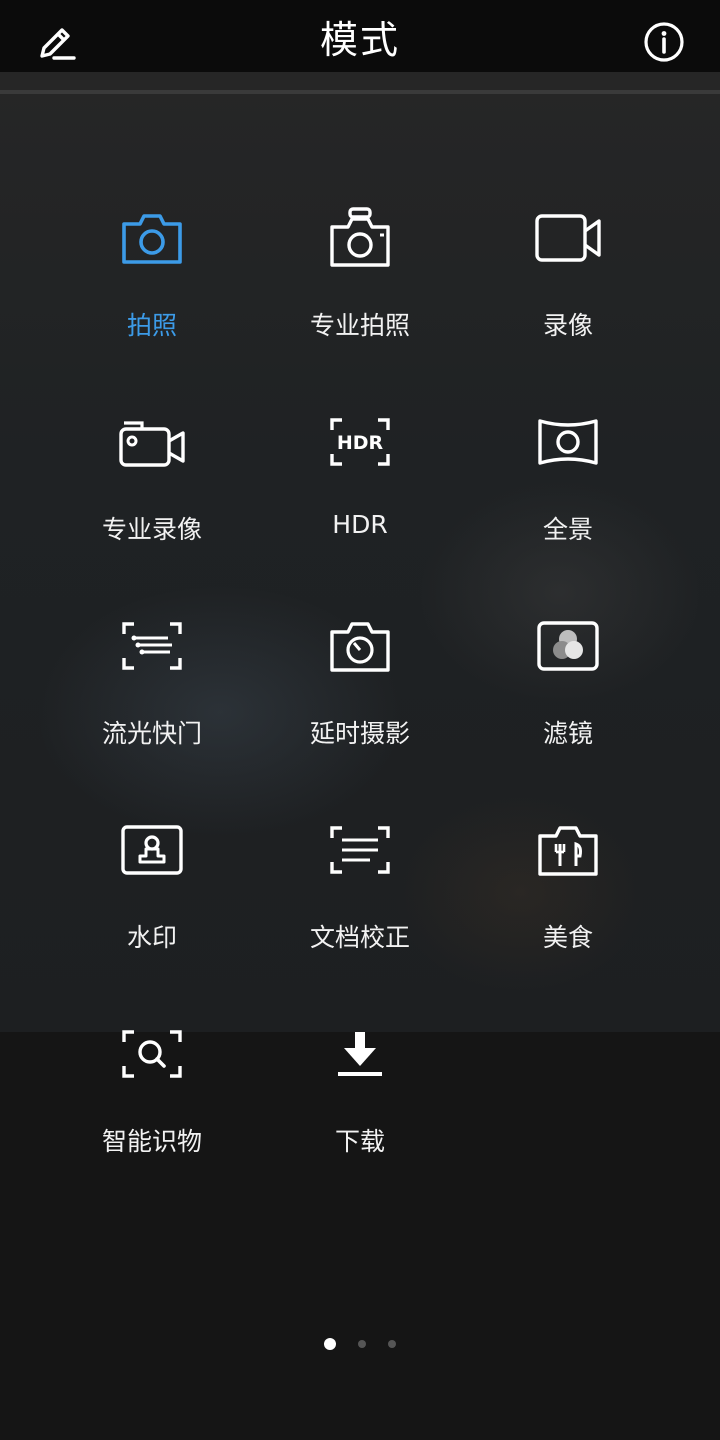 The width and height of the screenshot is (720, 1440). I want to click on svg-text: HDR, so click(360, 443).